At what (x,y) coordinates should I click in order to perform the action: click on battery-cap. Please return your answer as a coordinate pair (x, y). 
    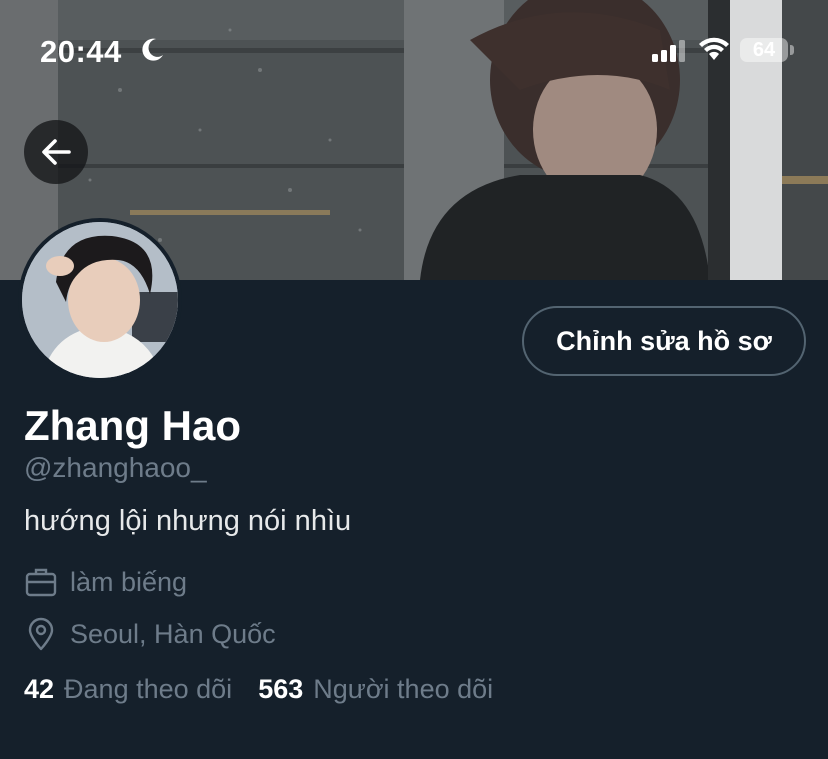
    Looking at the image, I should click on (792, 50).